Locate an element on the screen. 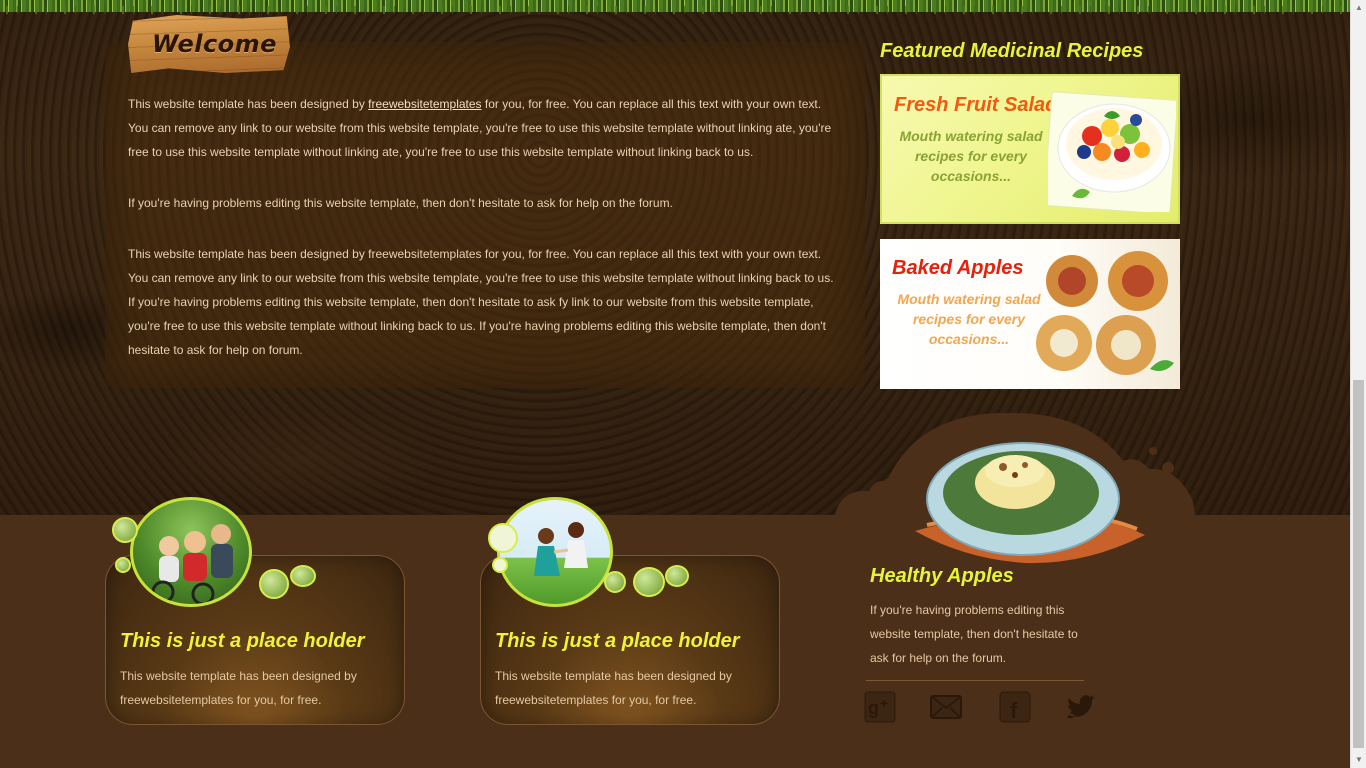 This screenshot has height=768, width=1366. twitter-icon is located at coordinates (1082, 707).